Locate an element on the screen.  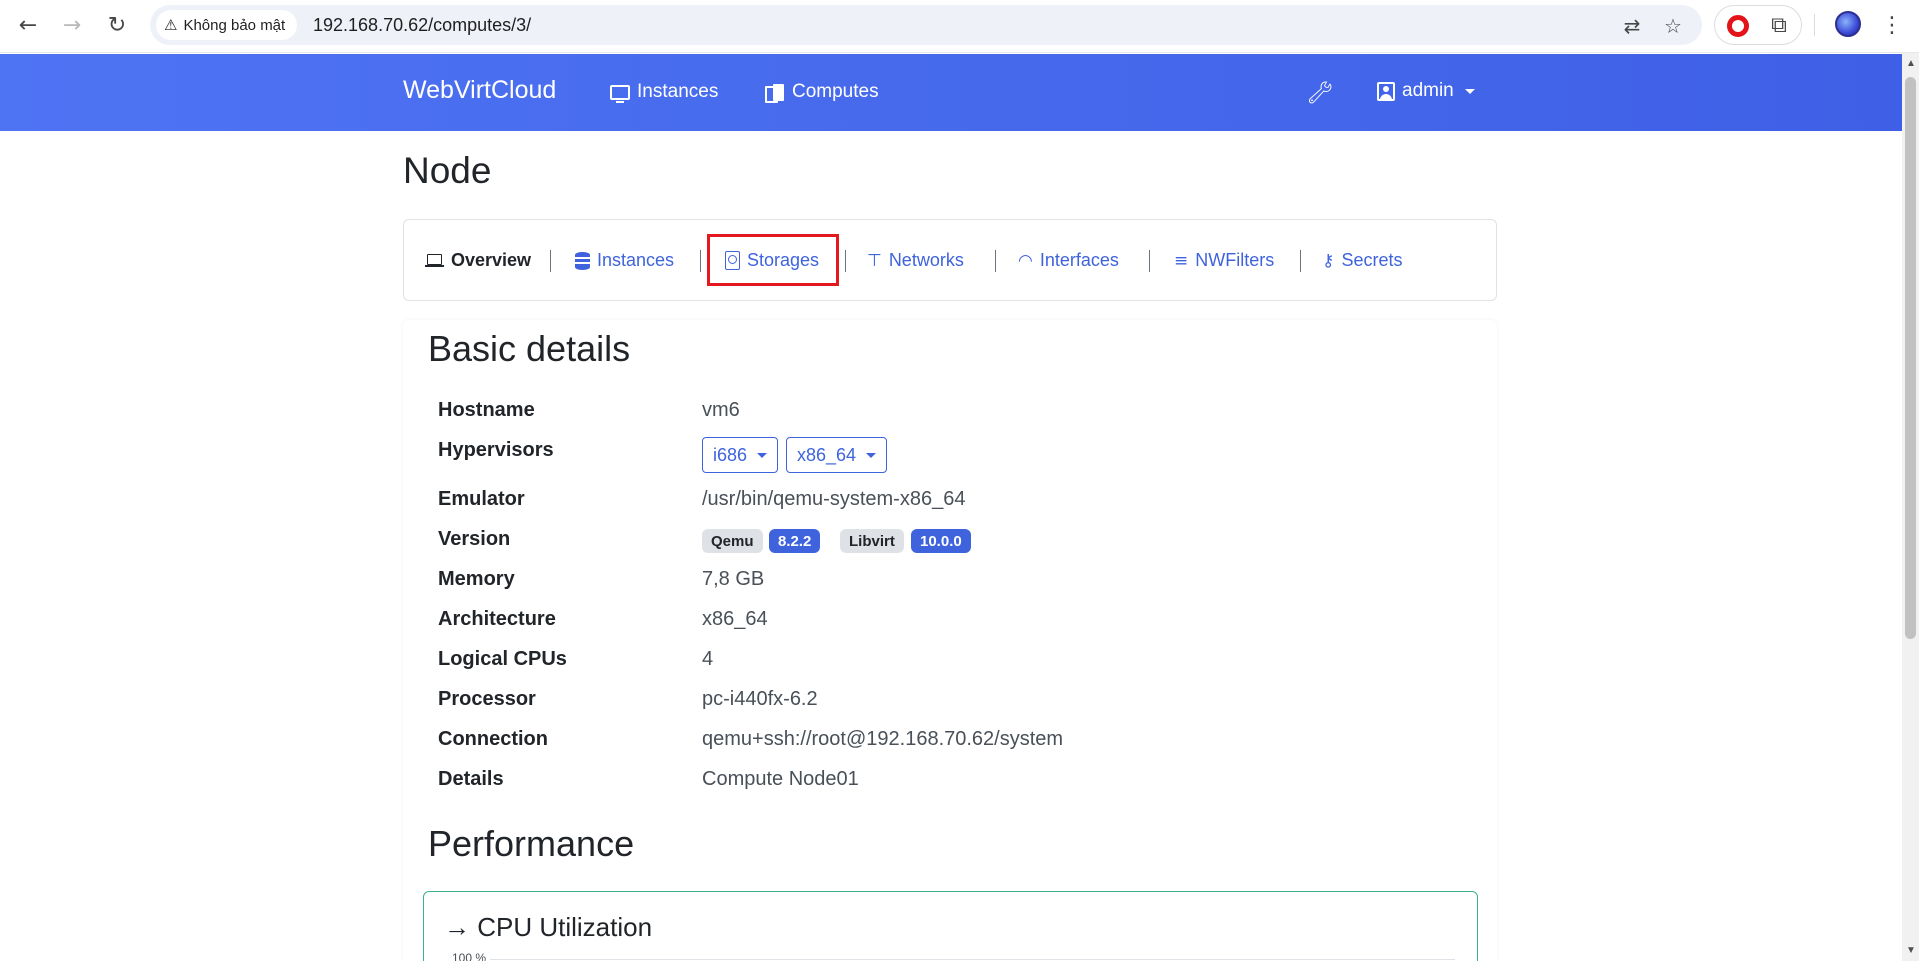
warning-icon: ⚠ is located at coordinates (171, 25).